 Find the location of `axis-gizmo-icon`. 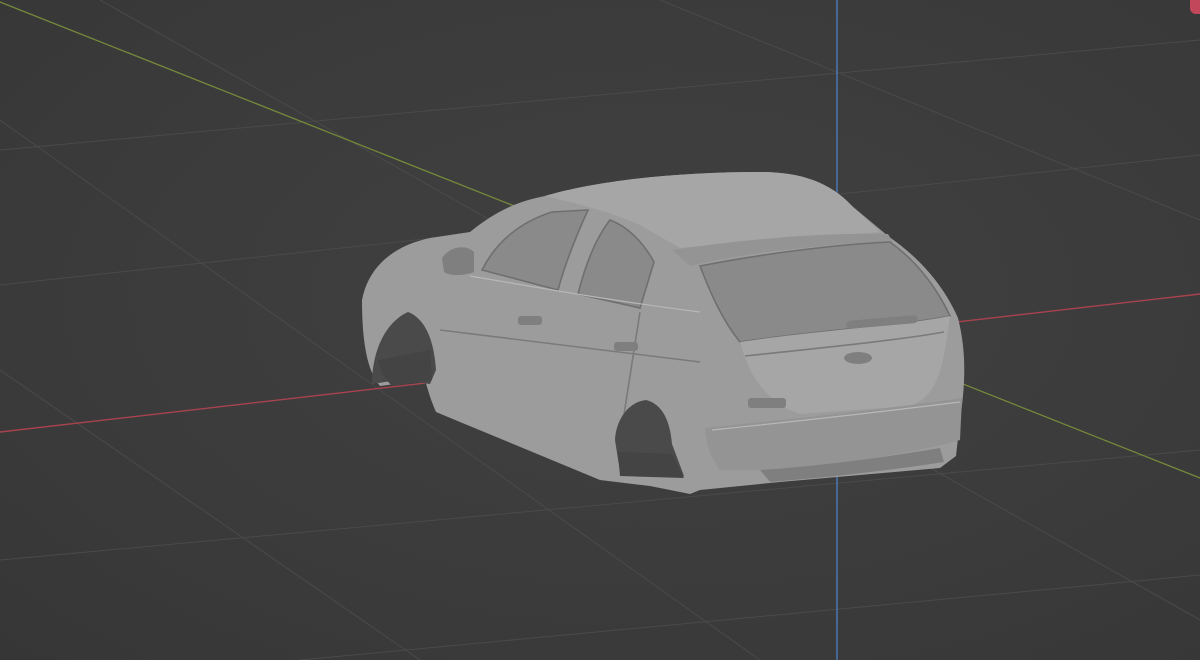

axis-gizmo-icon is located at coordinates (1195, 7).